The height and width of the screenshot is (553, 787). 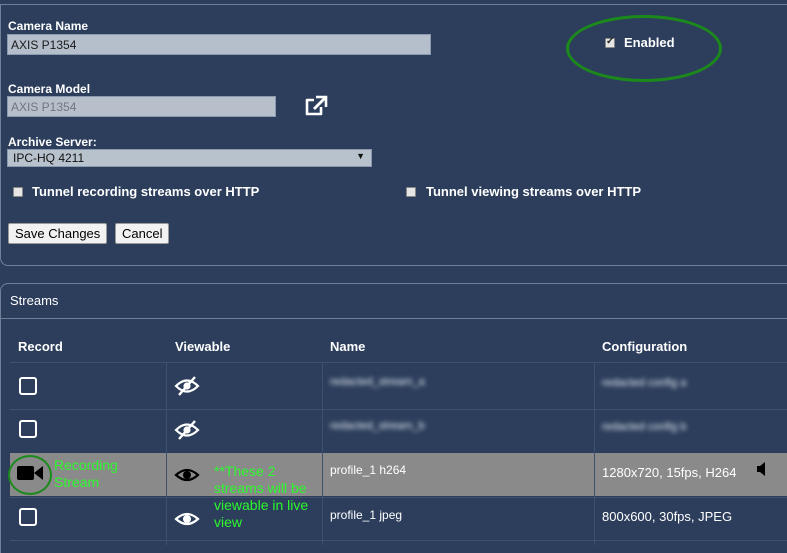 What do you see at coordinates (411, 192) in the screenshot?
I see `tunnel-viewing-checkbox` at bounding box center [411, 192].